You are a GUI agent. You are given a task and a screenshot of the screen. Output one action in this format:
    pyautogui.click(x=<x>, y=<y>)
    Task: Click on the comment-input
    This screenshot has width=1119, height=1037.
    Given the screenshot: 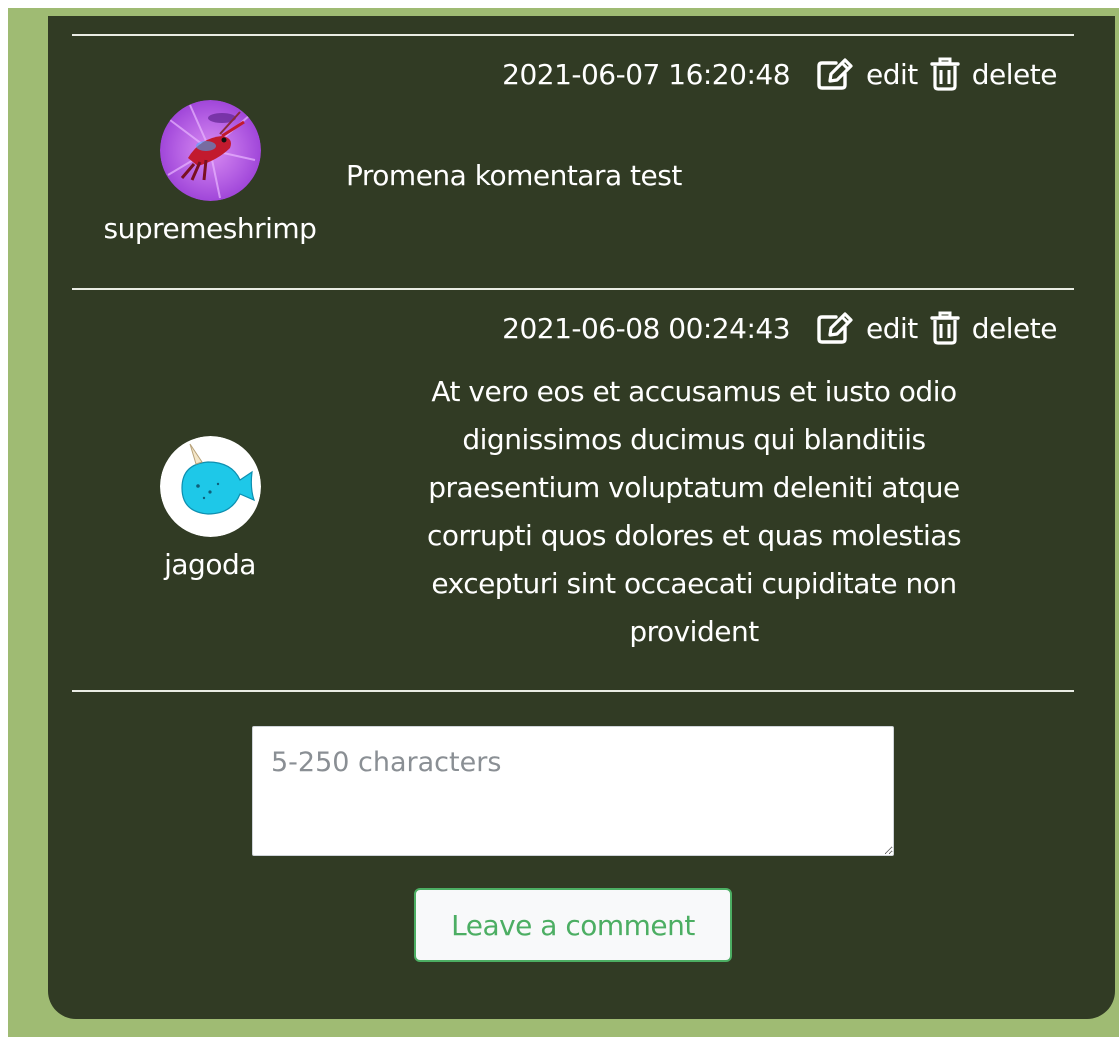 What is the action you would take?
    pyautogui.click(x=573, y=791)
    